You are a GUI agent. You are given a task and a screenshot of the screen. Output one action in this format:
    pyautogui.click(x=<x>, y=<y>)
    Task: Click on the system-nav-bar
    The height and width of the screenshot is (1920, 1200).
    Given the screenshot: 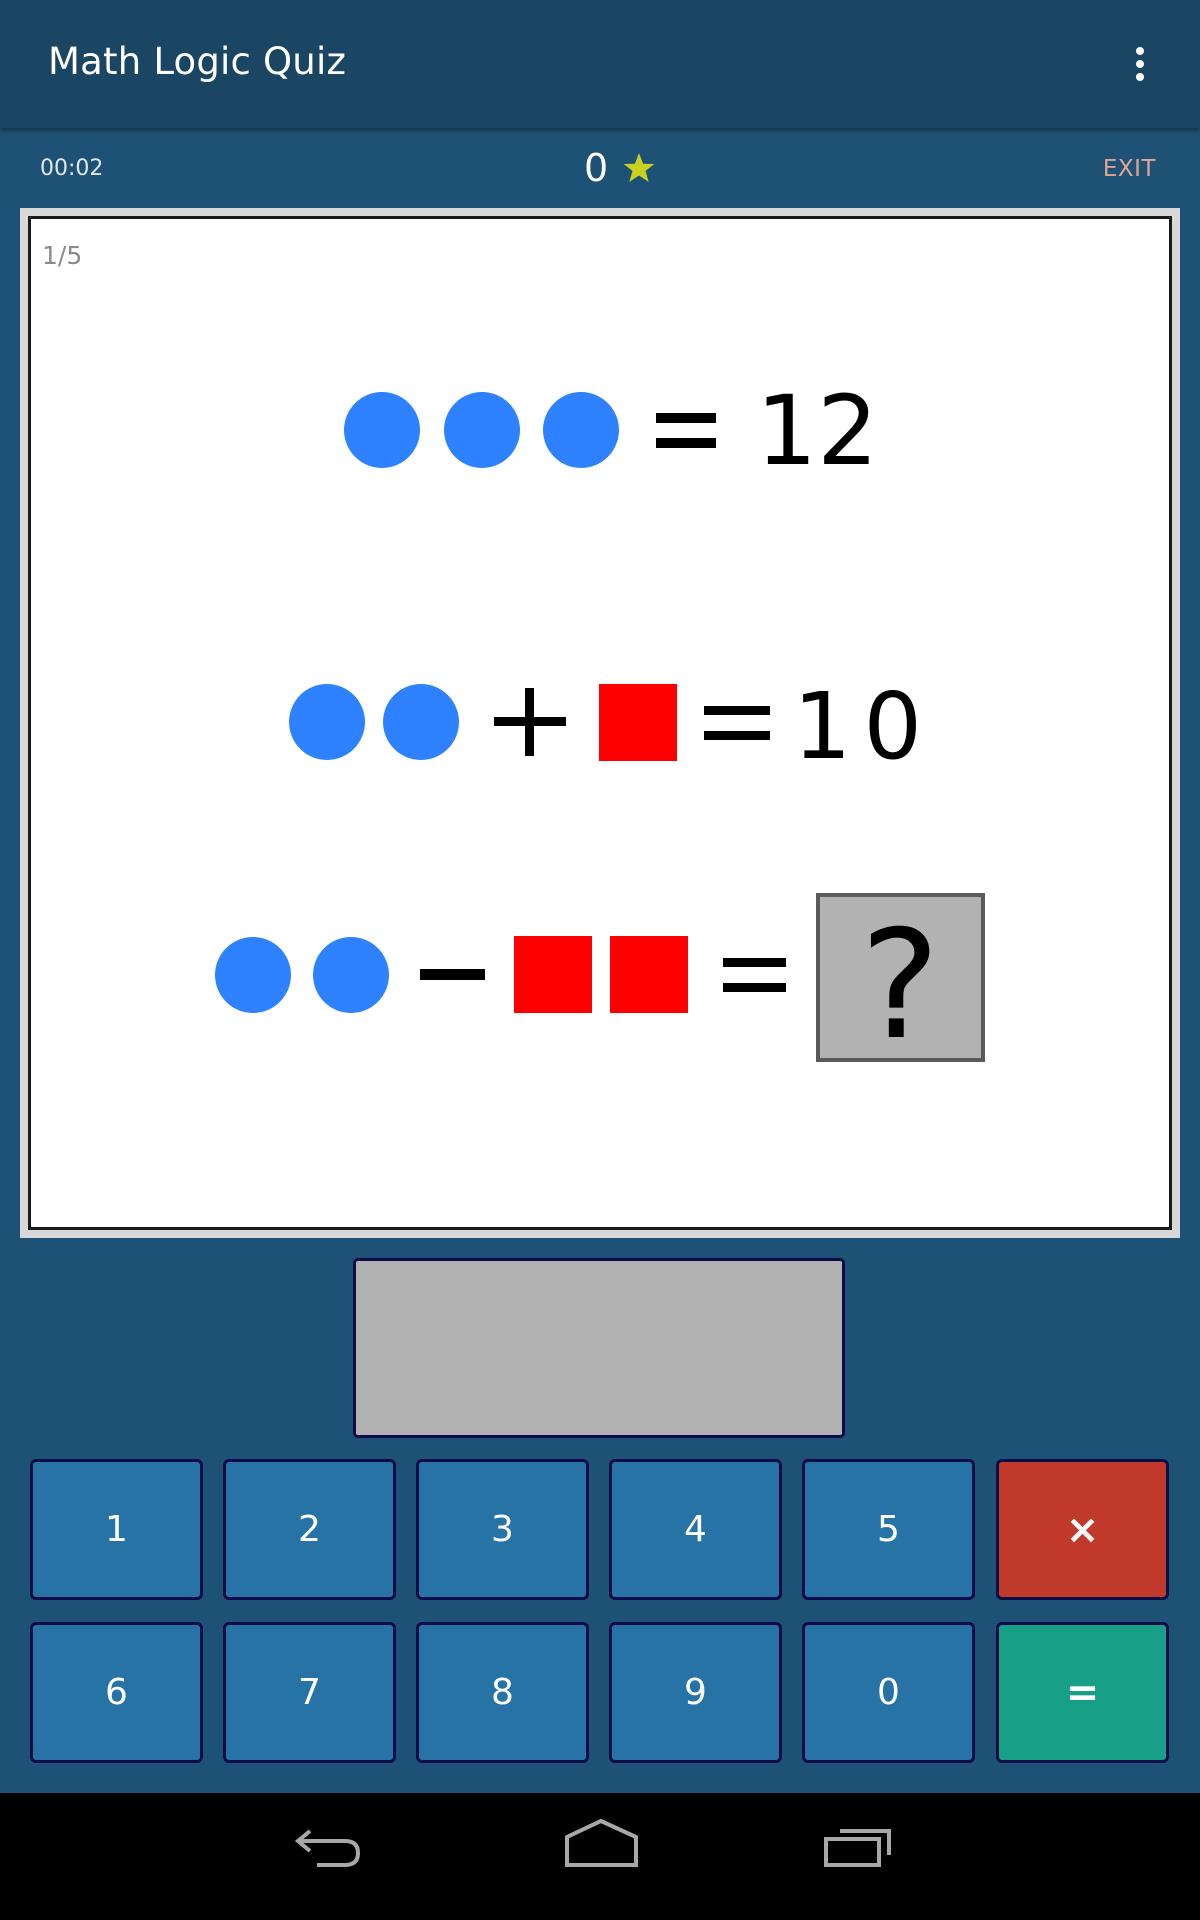 What is the action you would take?
    pyautogui.click(x=600, y=1856)
    